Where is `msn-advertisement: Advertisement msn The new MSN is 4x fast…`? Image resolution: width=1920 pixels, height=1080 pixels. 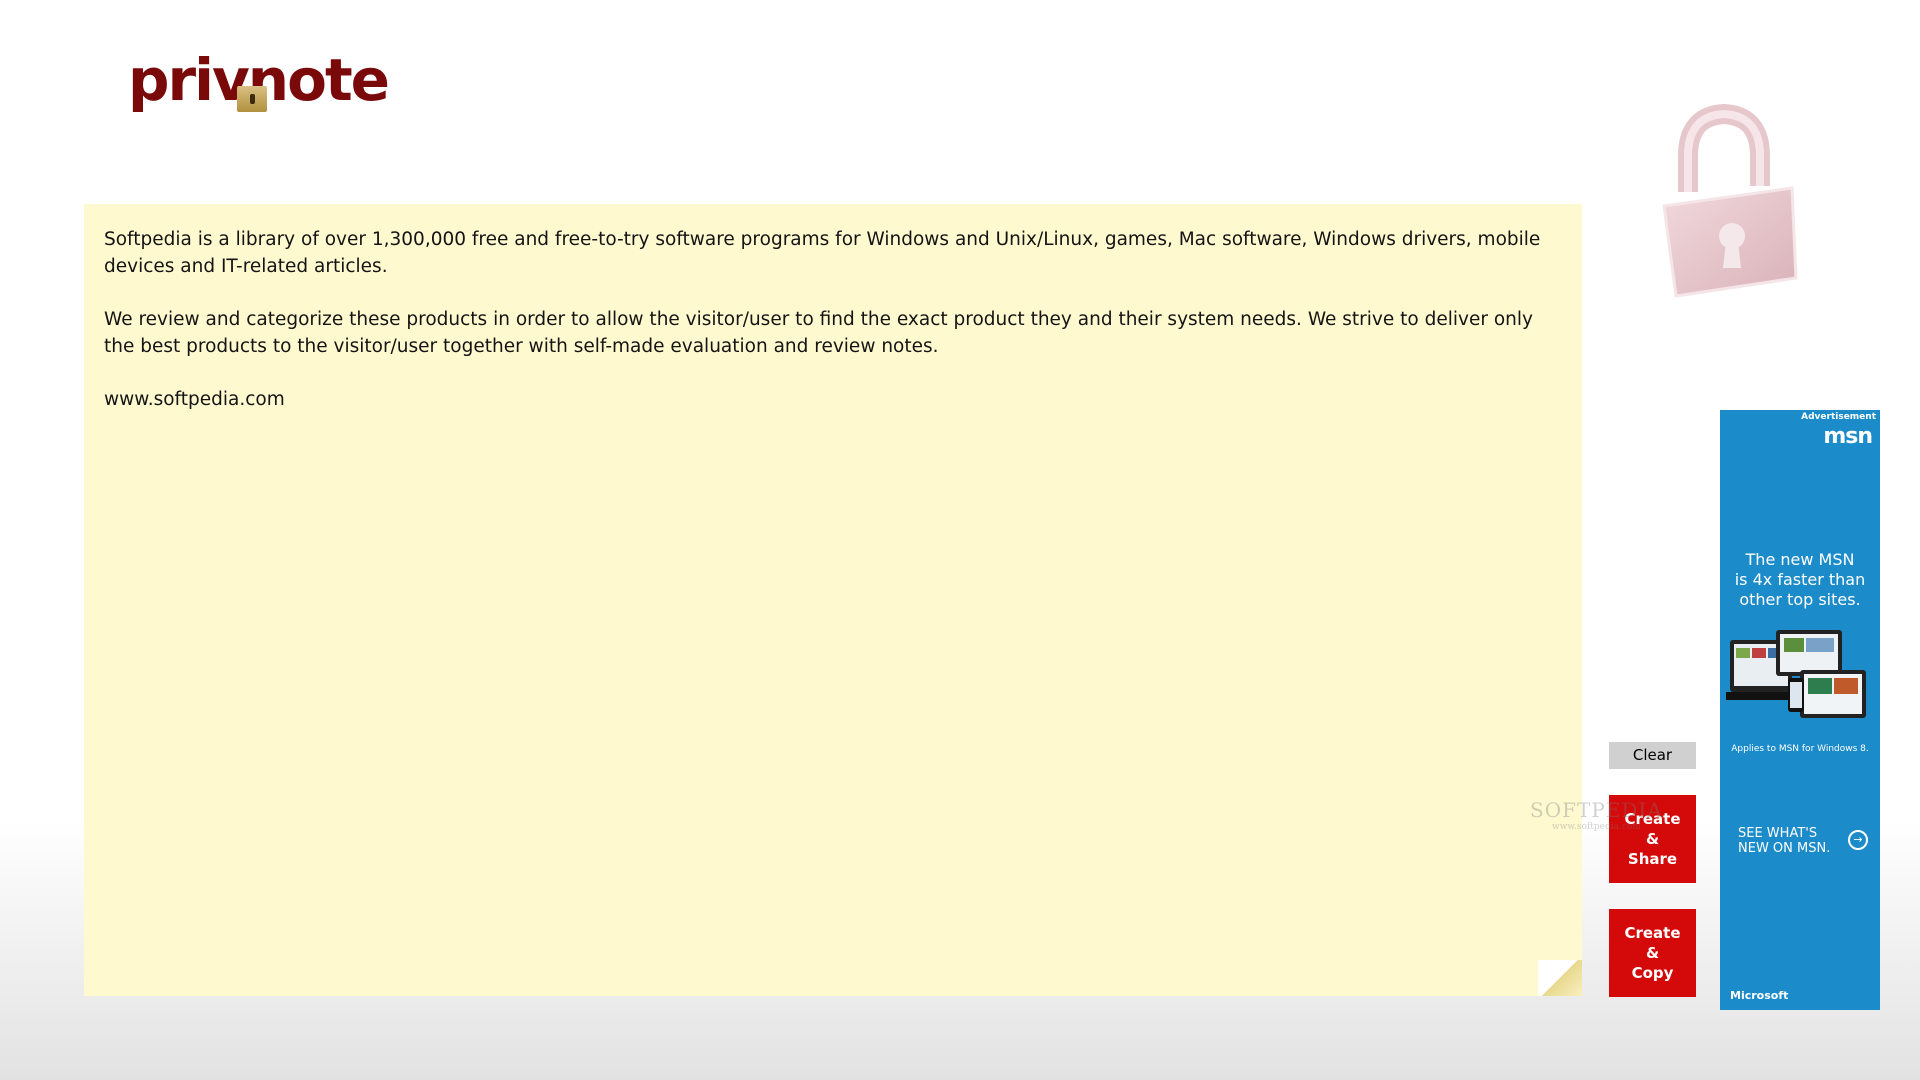 msn-advertisement: Advertisement msn The new MSN is 4x fast… is located at coordinates (1800, 710).